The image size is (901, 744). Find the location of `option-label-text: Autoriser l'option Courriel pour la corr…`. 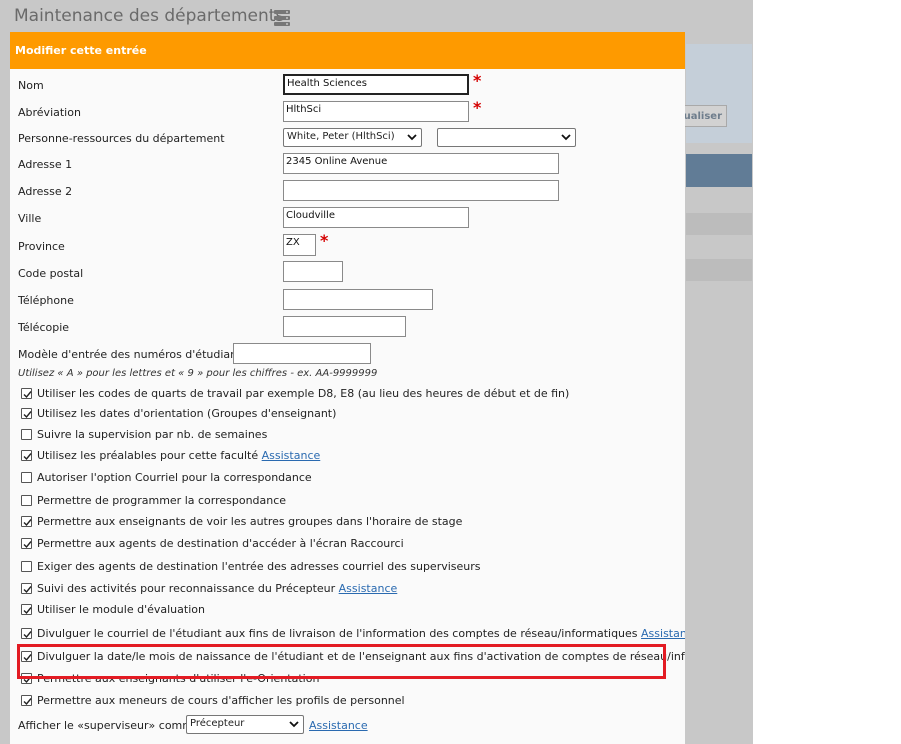

option-label-text: Autoriser l'option Courriel pour la corr… is located at coordinates (174, 477).